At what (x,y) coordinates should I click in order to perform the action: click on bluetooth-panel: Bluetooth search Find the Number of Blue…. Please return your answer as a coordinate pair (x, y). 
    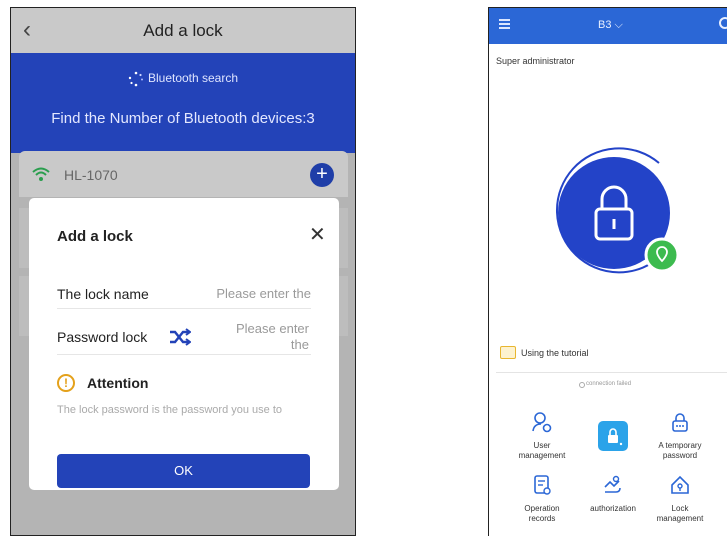
    Looking at the image, I should click on (183, 103).